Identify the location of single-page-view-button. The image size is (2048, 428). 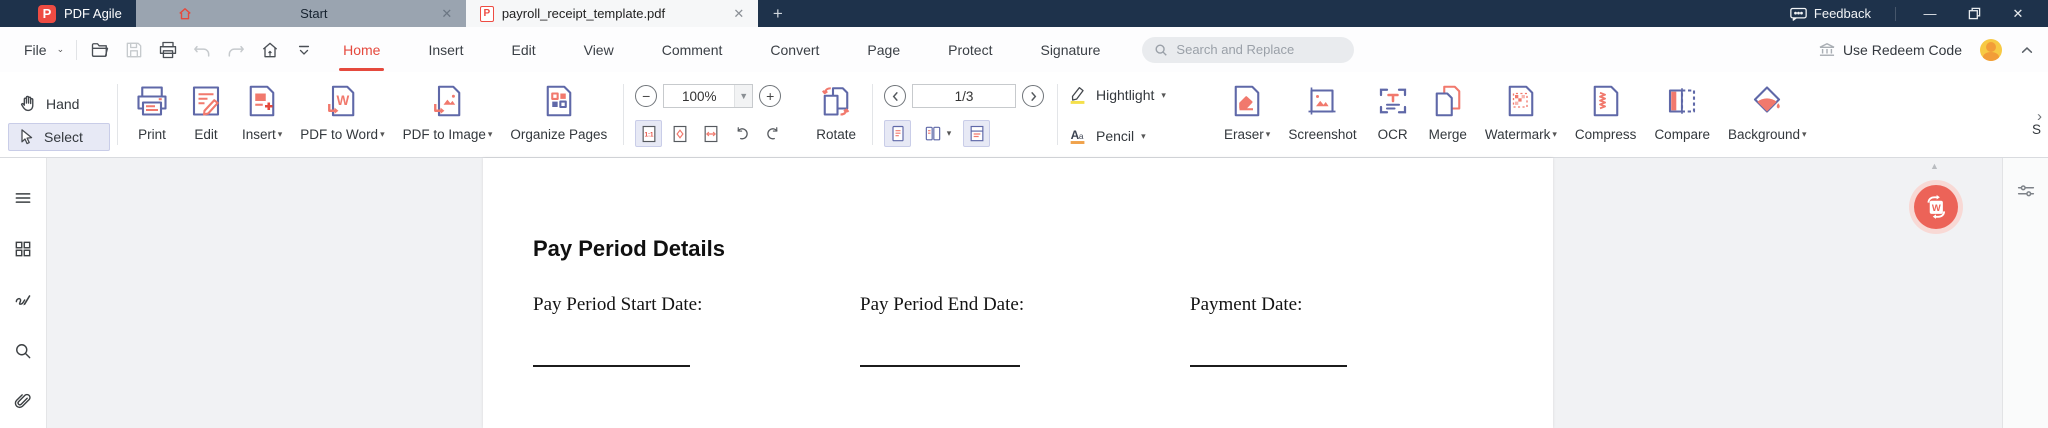
(898, 133).